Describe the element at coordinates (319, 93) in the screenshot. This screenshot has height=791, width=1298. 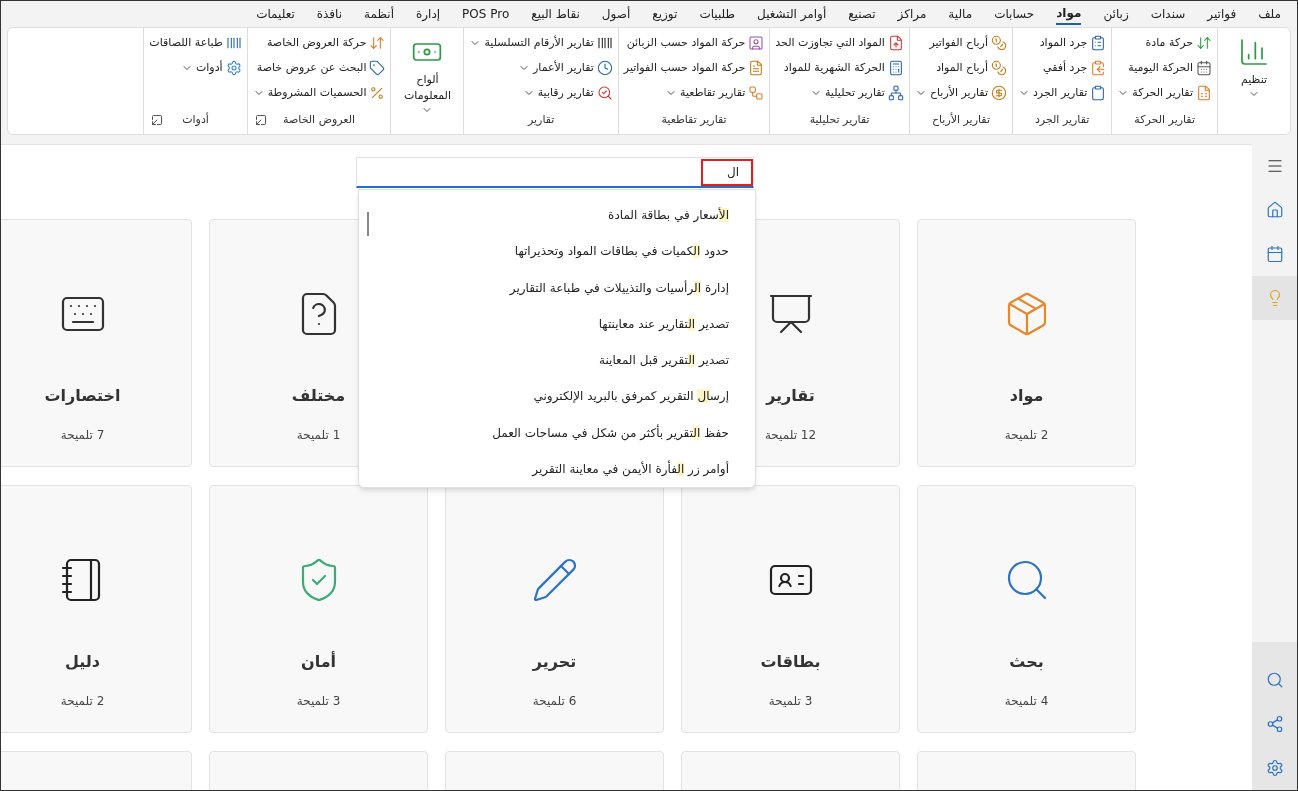
I see `ribbon-button: الحسميات المشروطة` at that location.